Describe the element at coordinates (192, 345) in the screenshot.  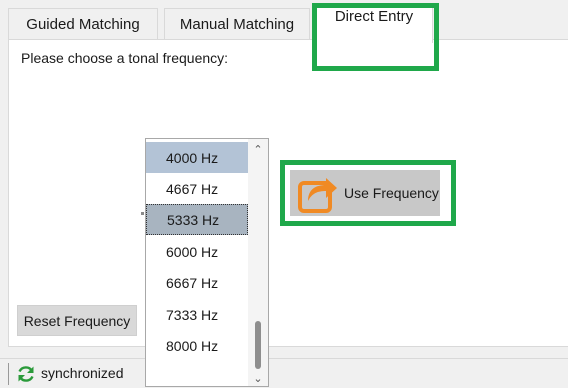
I see `list-item-label: 8000 Hz` at that location.